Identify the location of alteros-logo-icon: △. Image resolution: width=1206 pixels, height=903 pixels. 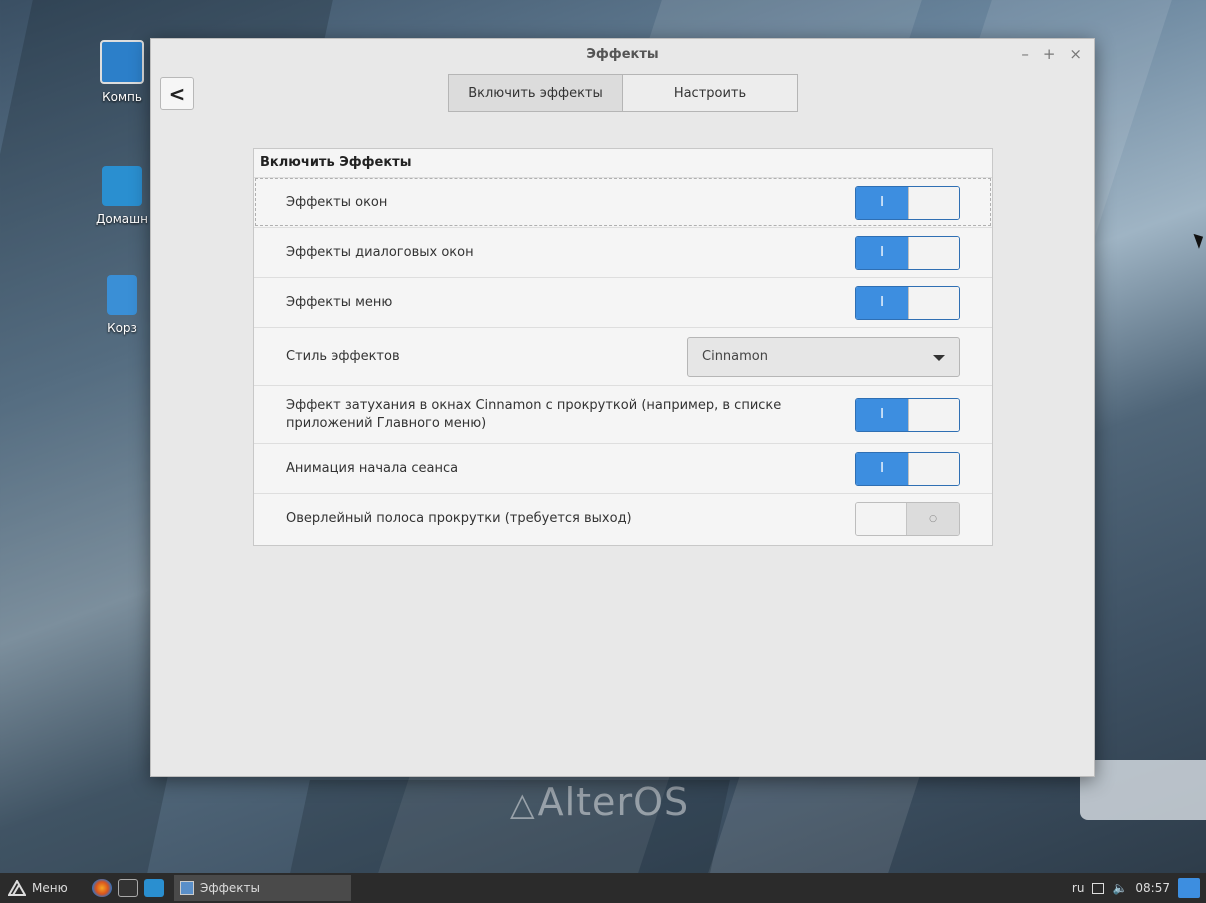
(523, 804).